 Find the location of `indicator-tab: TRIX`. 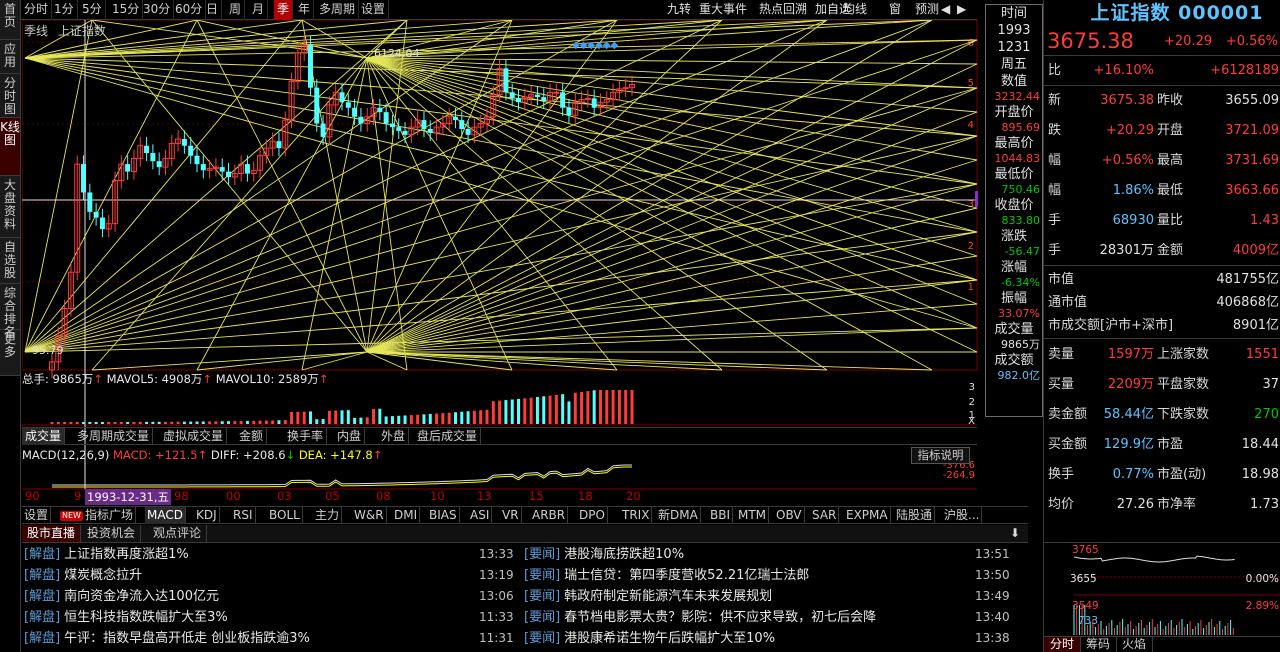

indicator-tab: TRIX is located at coordinates (636, 515).